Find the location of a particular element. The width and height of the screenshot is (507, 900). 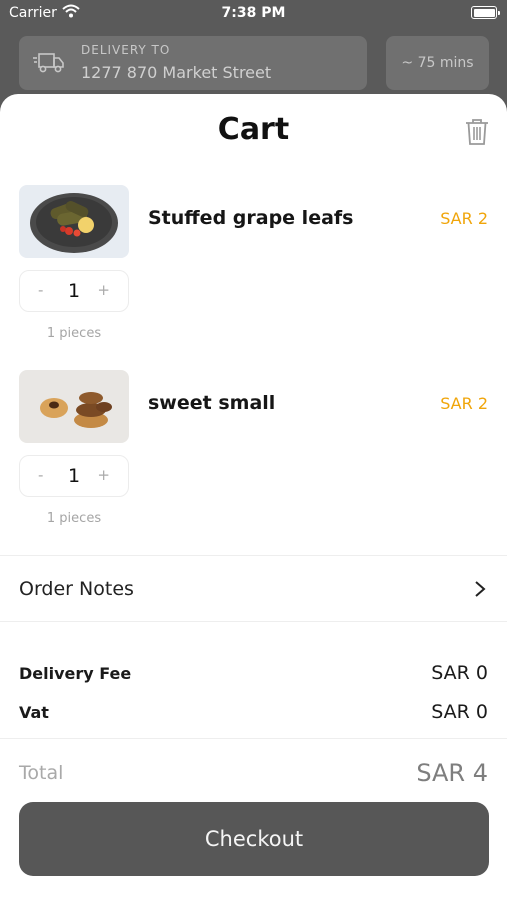

total-label: Total is located at coordinates (41, 773).